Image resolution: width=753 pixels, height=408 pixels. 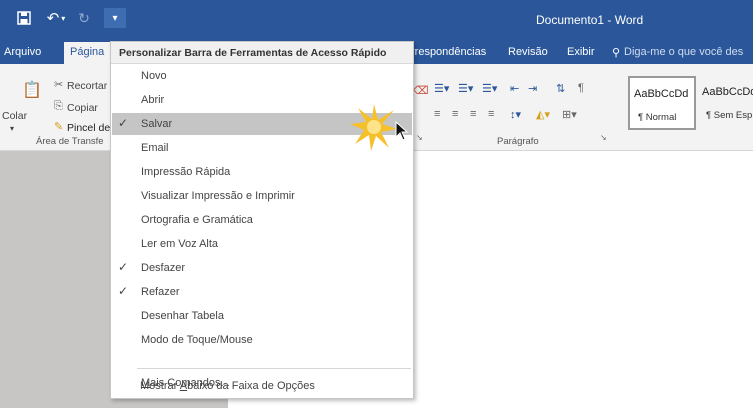 What do you see at coordinates (56, 18) in the screenshot?
I see `undo-icon: ↶ ▾` at bounding box center [56, 18].